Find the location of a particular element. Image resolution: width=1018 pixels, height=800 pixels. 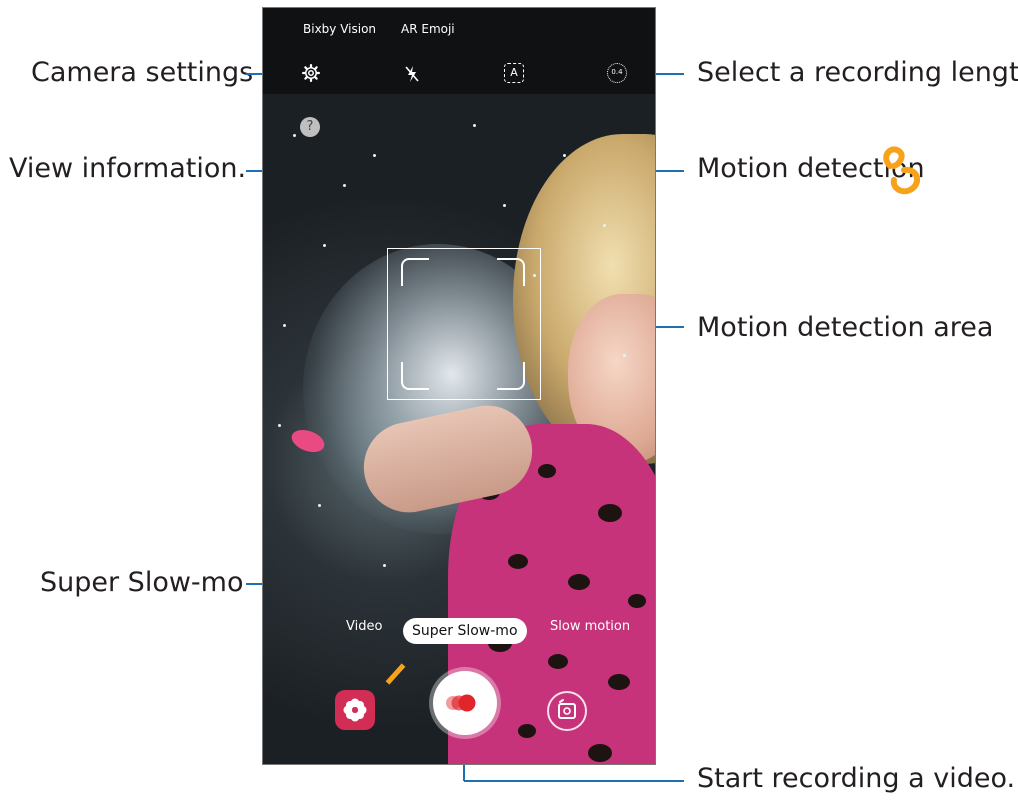

recording-length-value: 0.4 is located at coordinates (617, 72).